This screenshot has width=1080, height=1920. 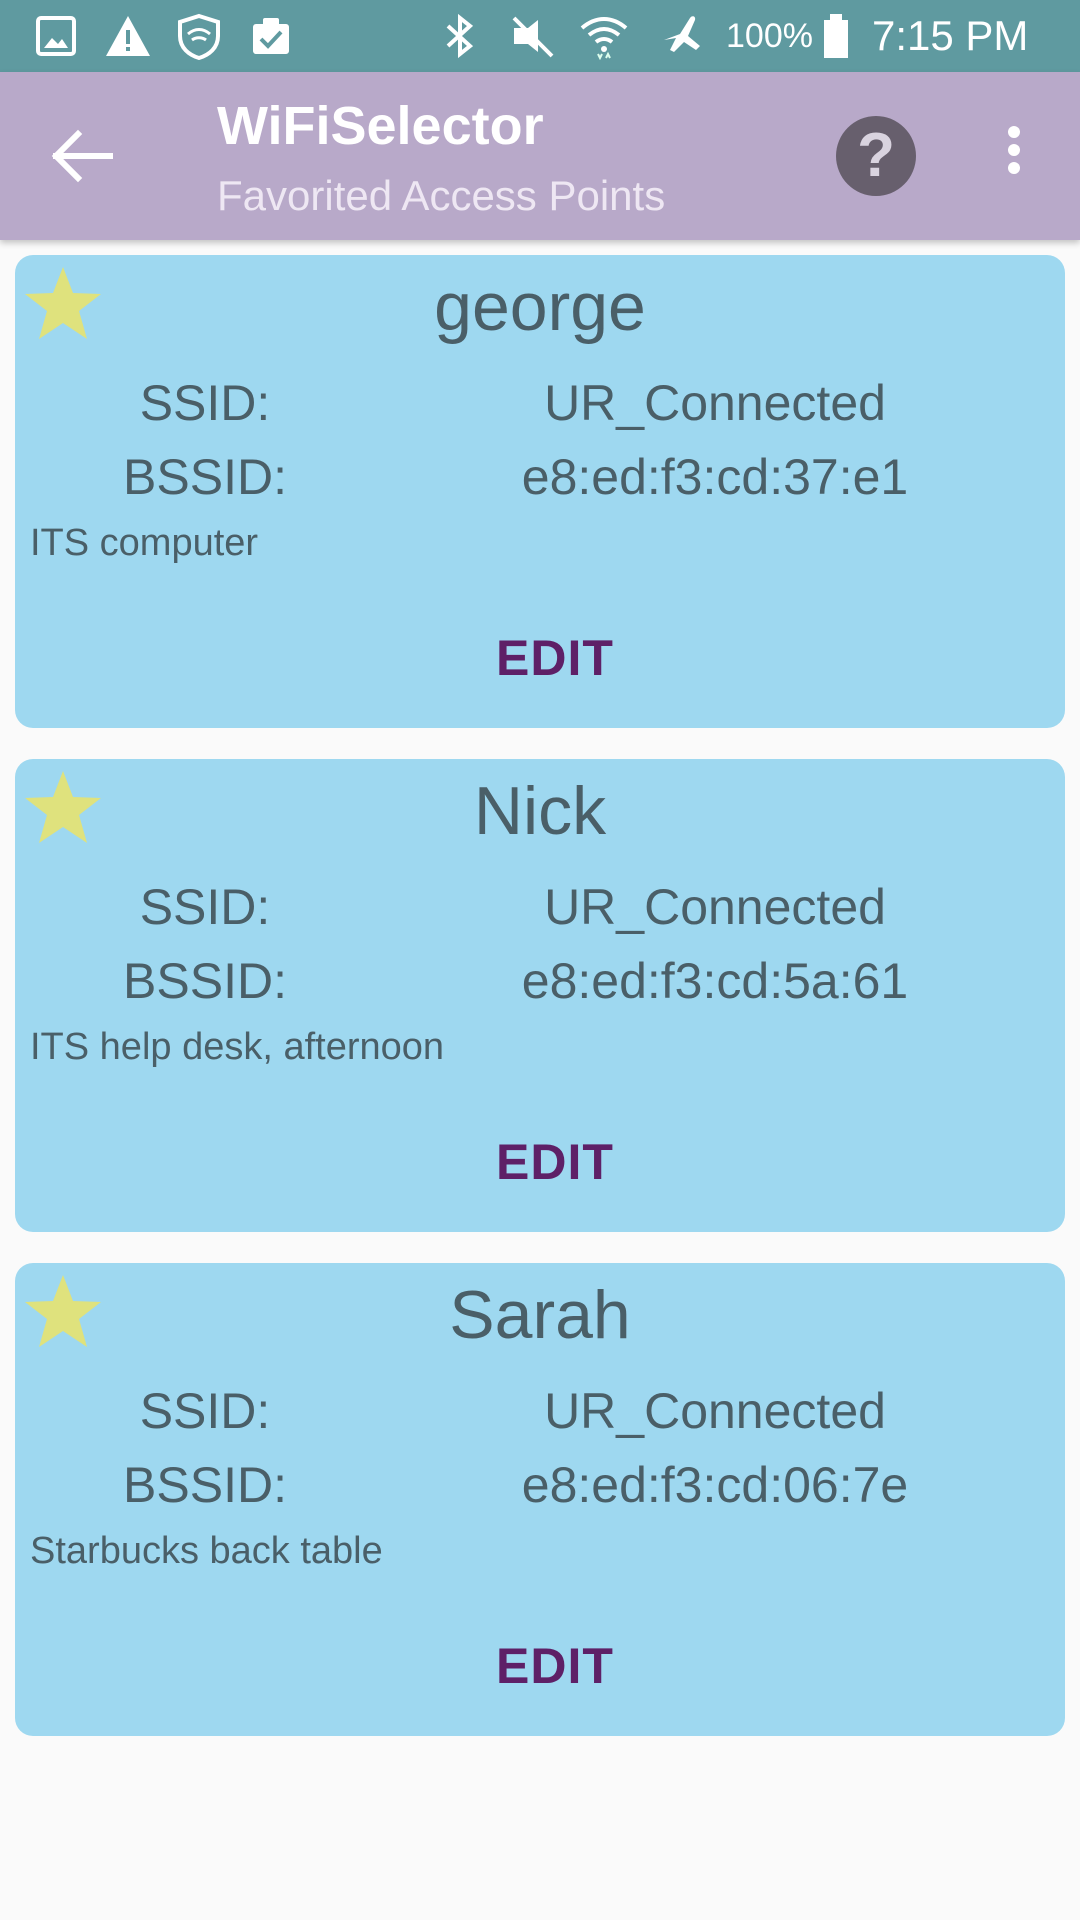 I want to click on overflow-menu-icon, so click(x=1014, y=150).